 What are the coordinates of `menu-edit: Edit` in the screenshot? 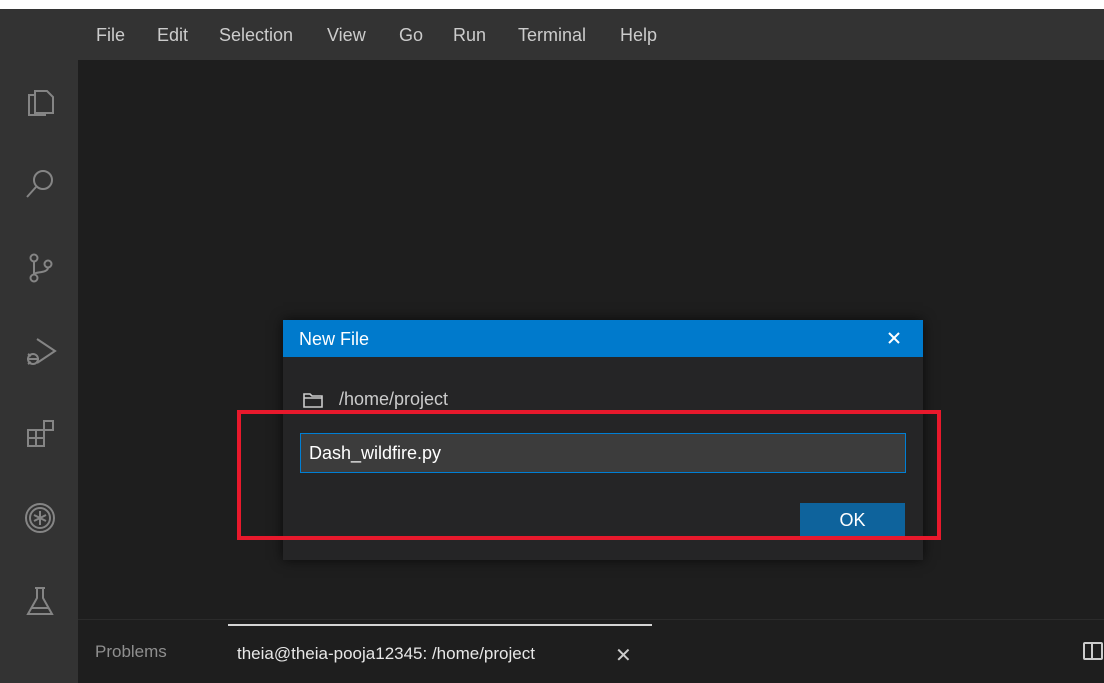 It's located at (172, 35).